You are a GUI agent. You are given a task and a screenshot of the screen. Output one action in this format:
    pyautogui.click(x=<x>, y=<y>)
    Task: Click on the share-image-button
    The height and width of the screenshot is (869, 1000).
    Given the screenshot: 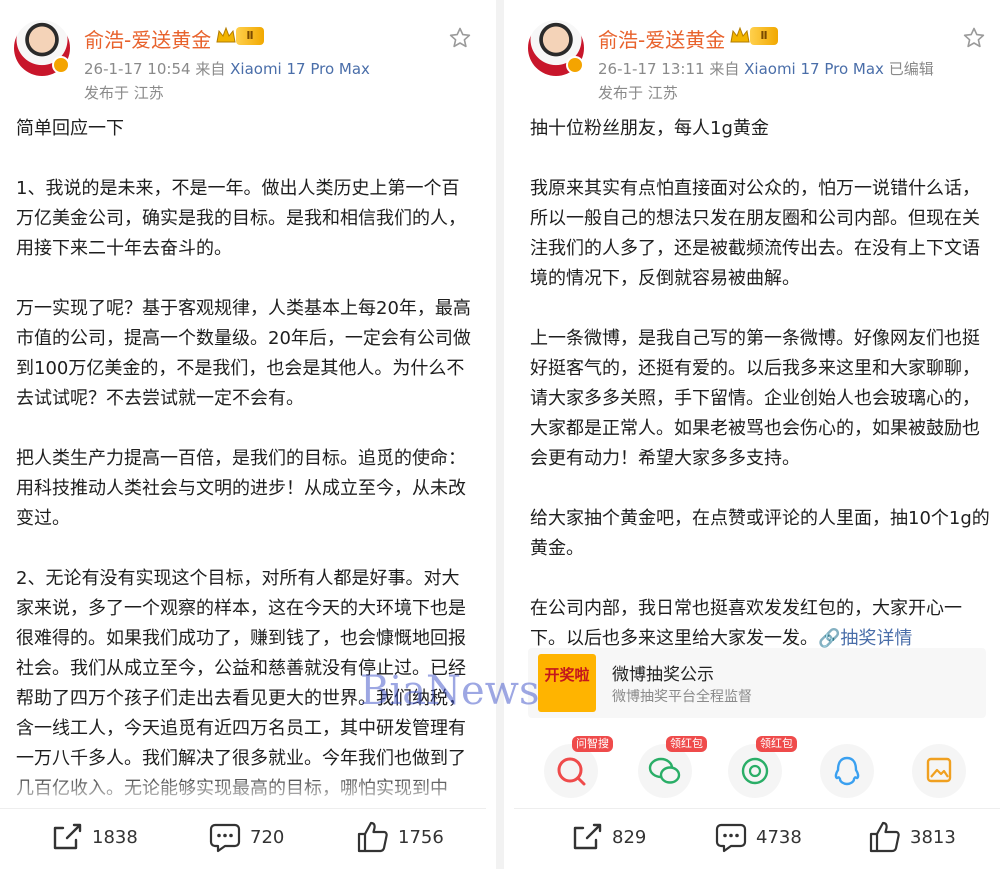 What is the action you would take?
    pyautogui.click(x=939, y=771)
    